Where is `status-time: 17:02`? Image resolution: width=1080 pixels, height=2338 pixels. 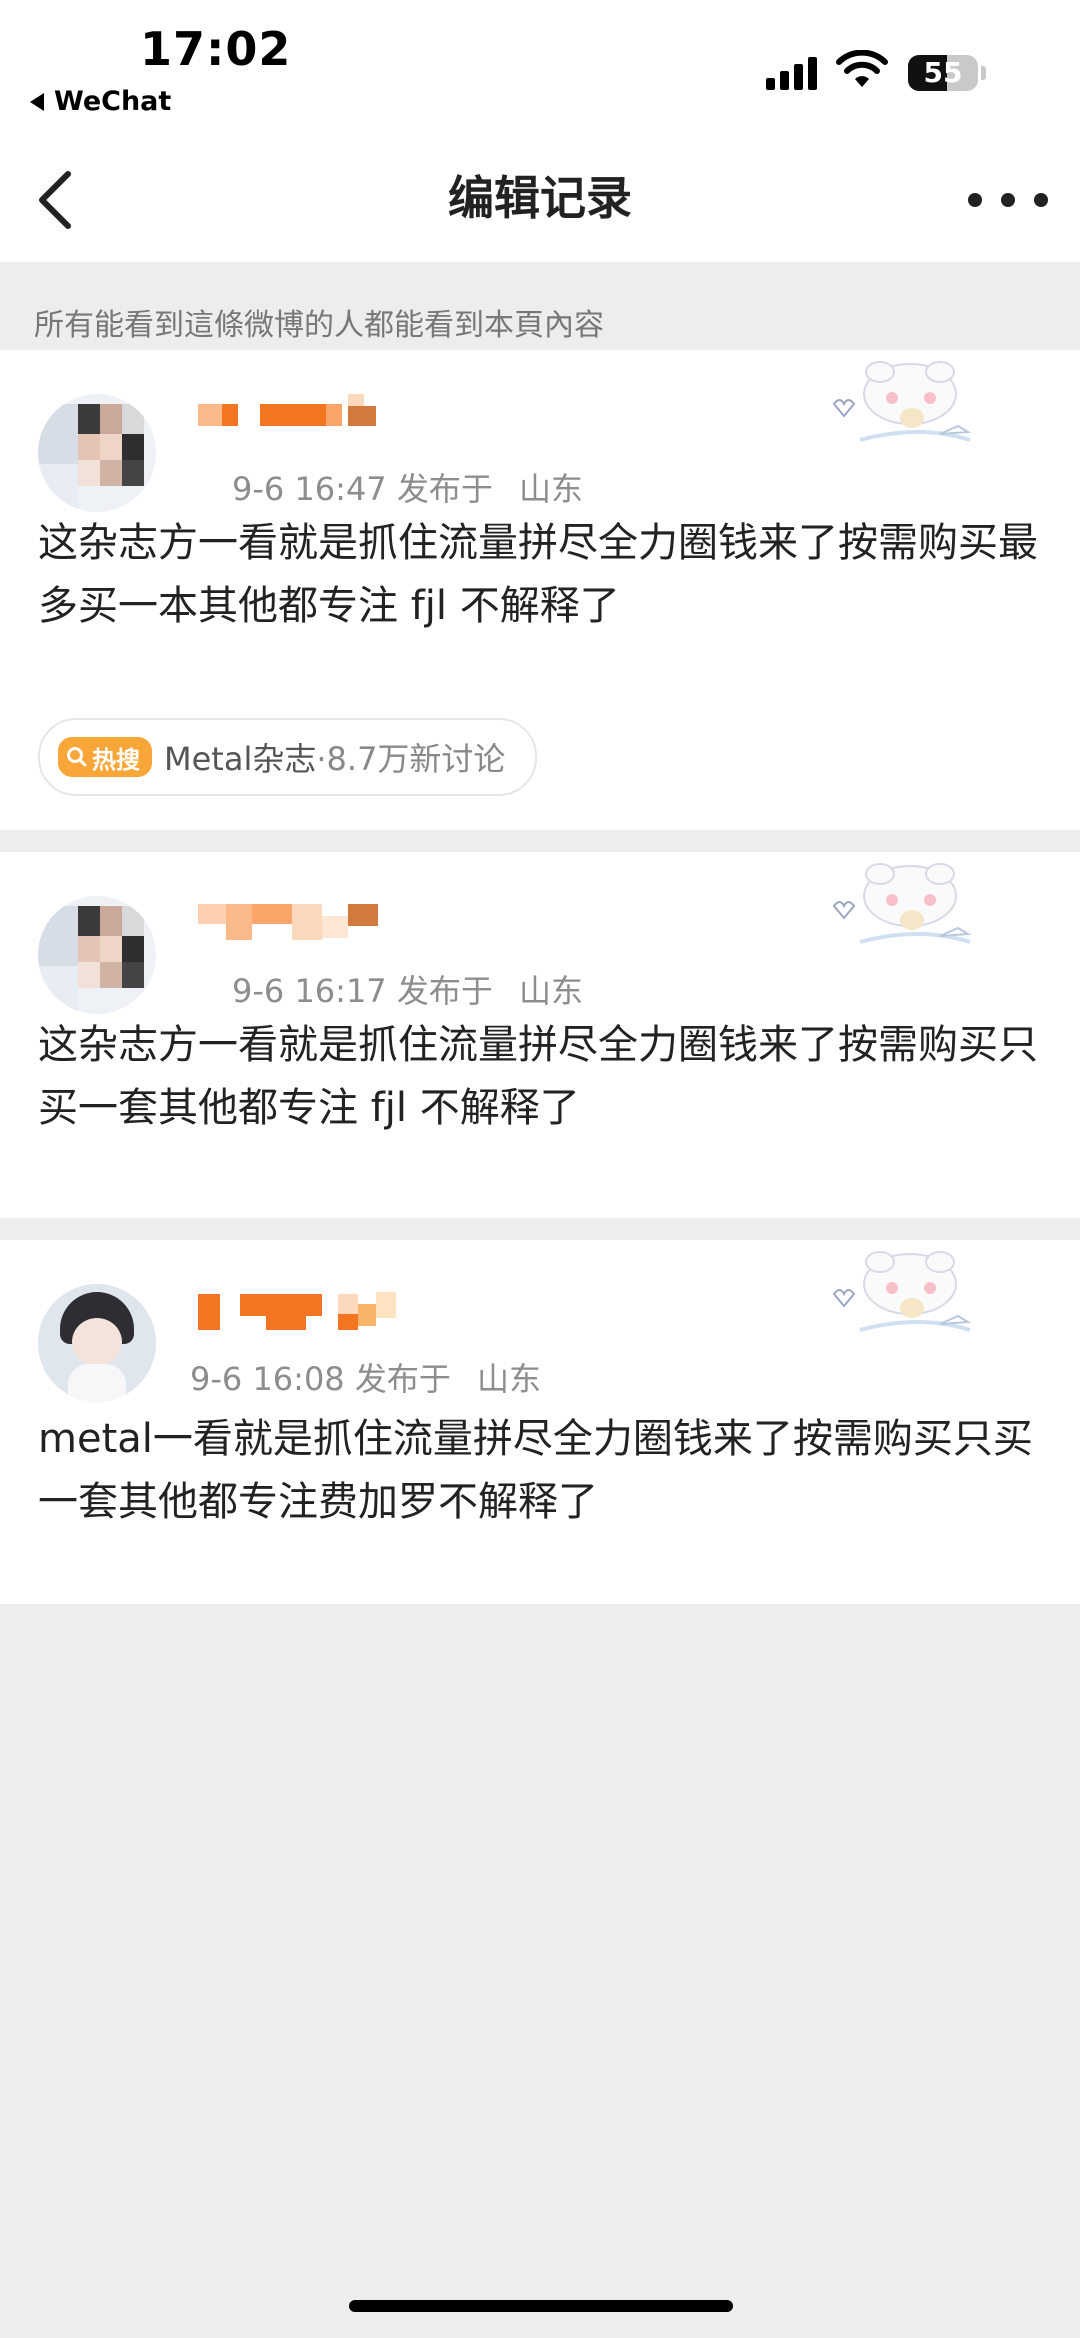
status-time: 17:02 is located at coordinates (216, 49).